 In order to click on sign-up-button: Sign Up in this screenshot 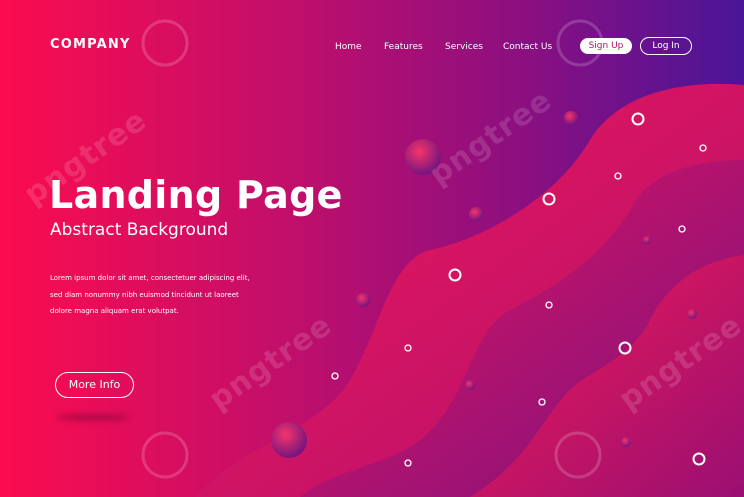, I will do `click(606, 46)`.